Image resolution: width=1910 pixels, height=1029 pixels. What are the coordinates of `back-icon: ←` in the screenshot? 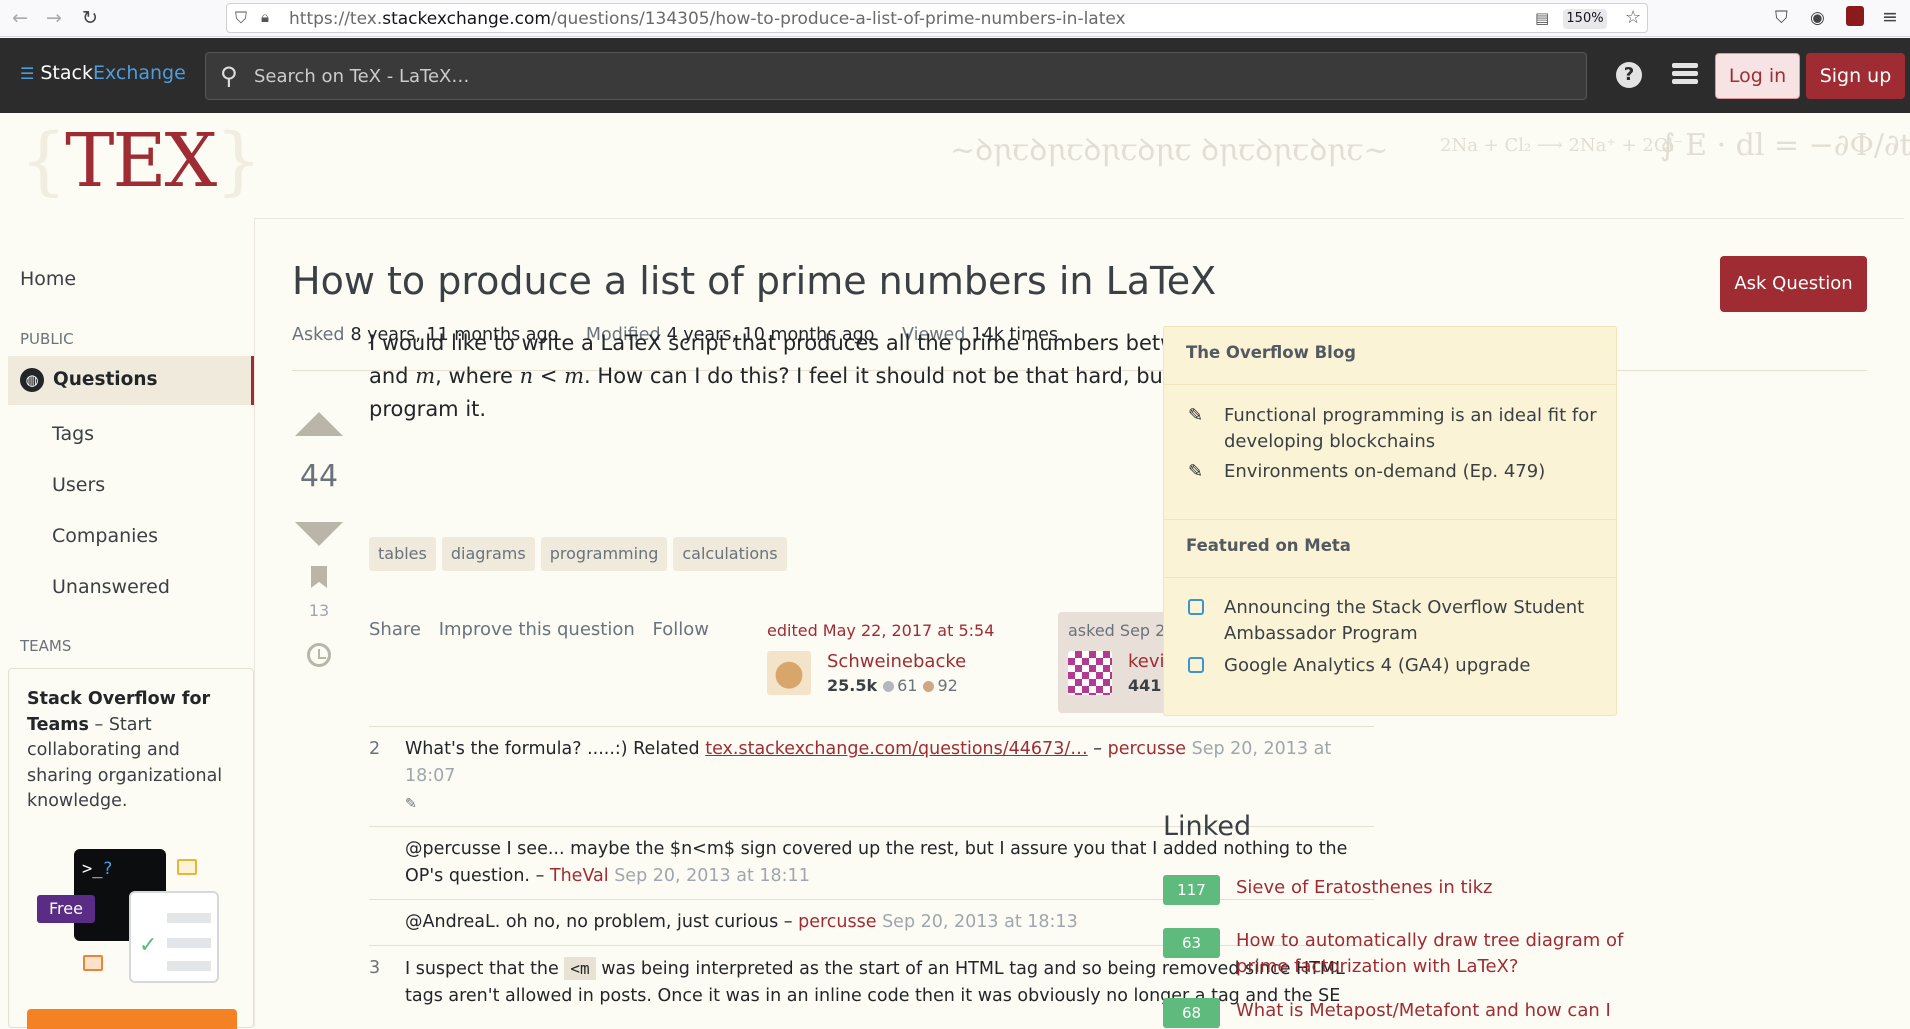 It's located at (20, 18).